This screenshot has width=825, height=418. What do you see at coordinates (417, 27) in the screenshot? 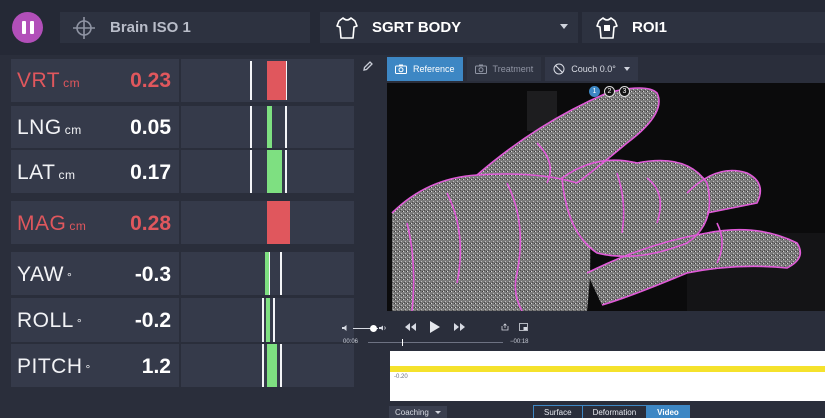
I see `surface-label: SGRT BODY` at bounding box center [417, 27].